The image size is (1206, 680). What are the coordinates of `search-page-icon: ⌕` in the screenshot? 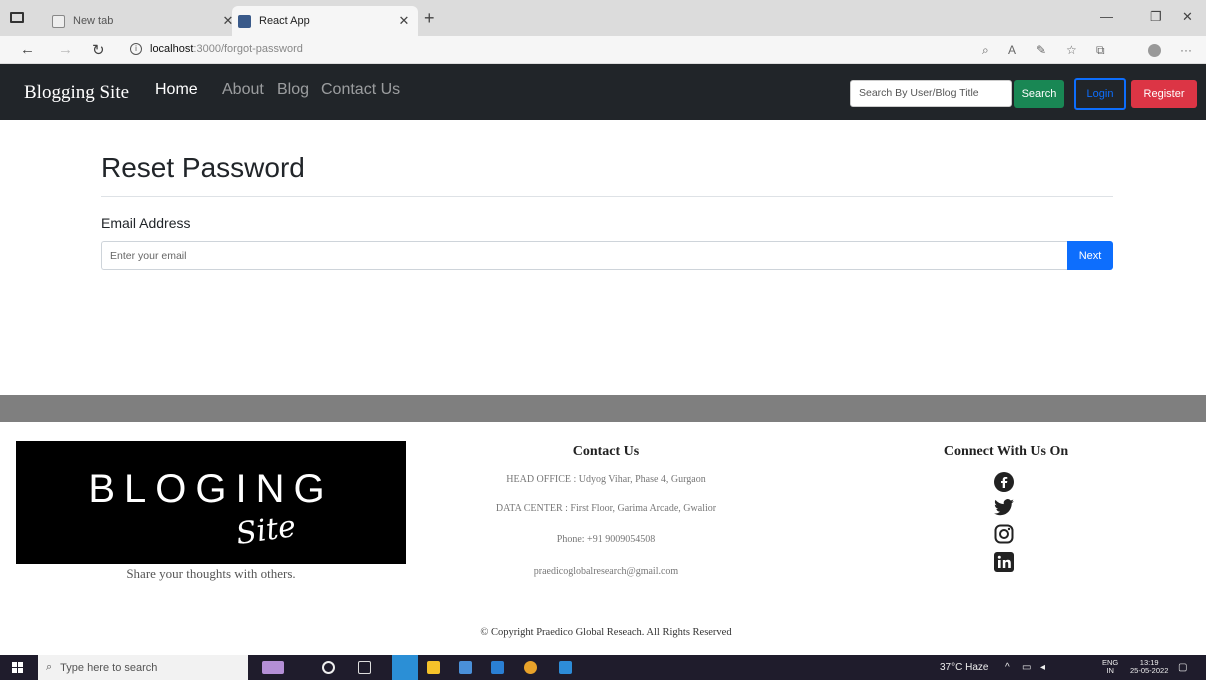 It's located at (985, 50).